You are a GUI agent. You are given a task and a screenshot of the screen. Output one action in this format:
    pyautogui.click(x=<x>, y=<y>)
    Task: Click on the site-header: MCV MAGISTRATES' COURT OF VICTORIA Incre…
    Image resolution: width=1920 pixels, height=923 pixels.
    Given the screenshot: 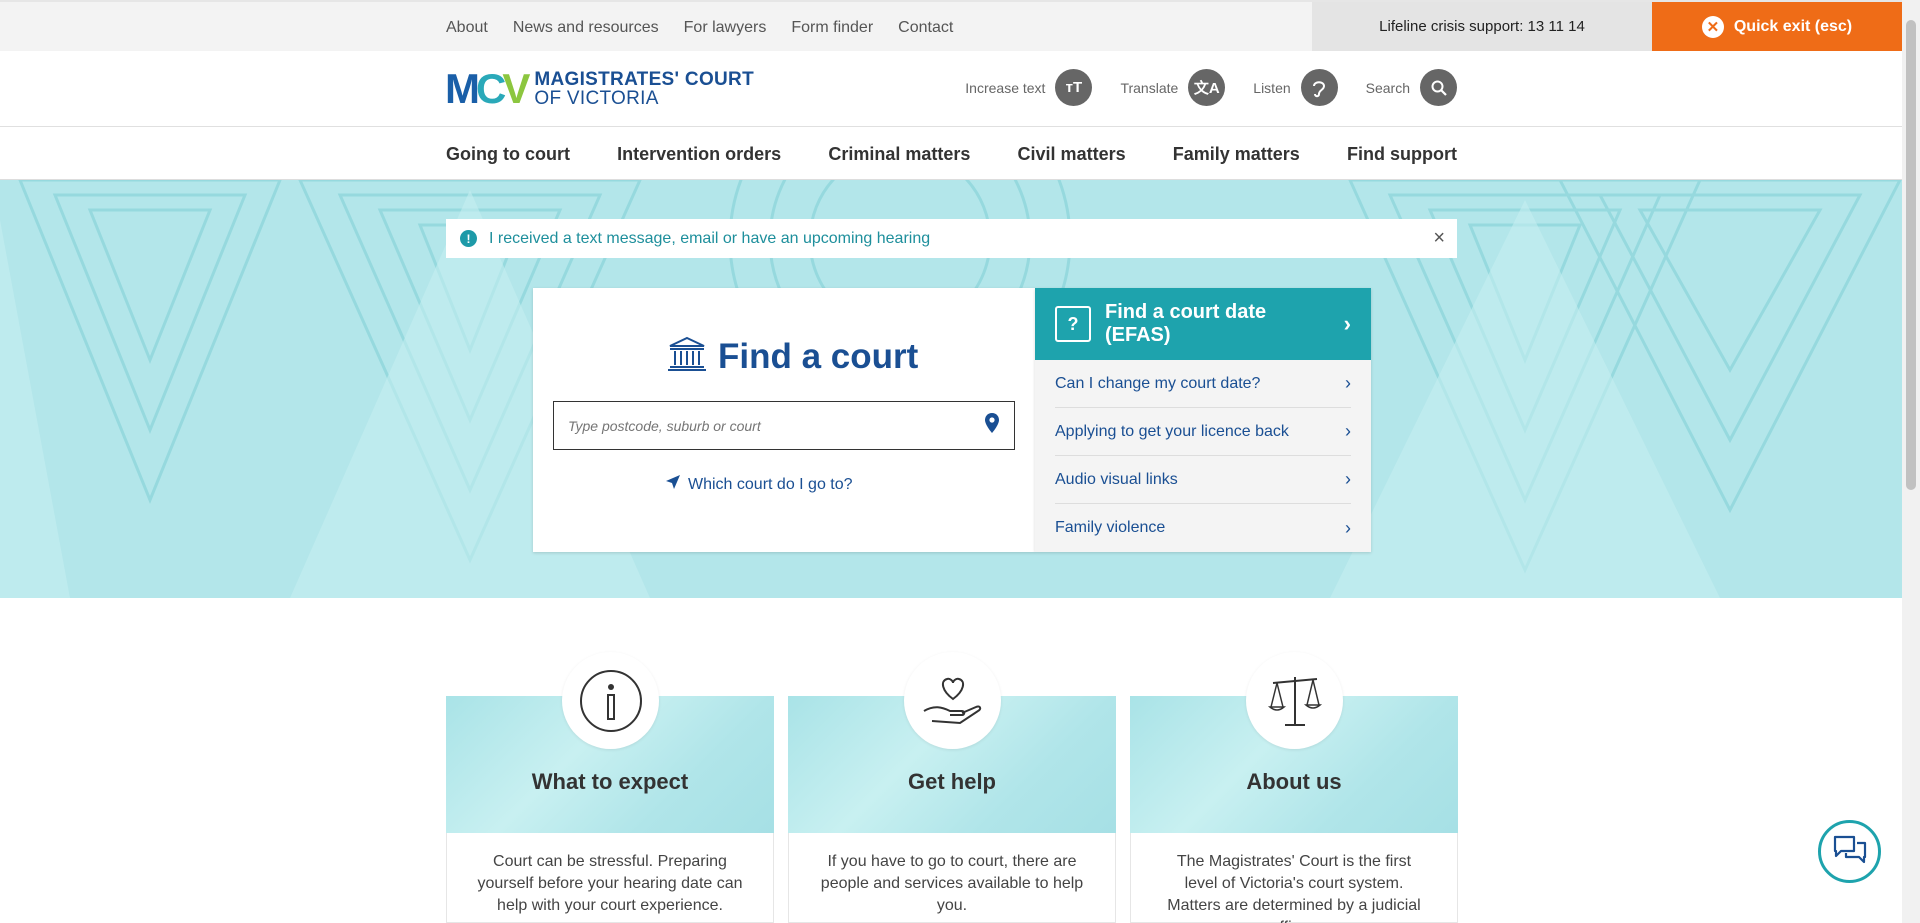 What is the action you would take?
    pyautogui.click(x=951, y=89)
    